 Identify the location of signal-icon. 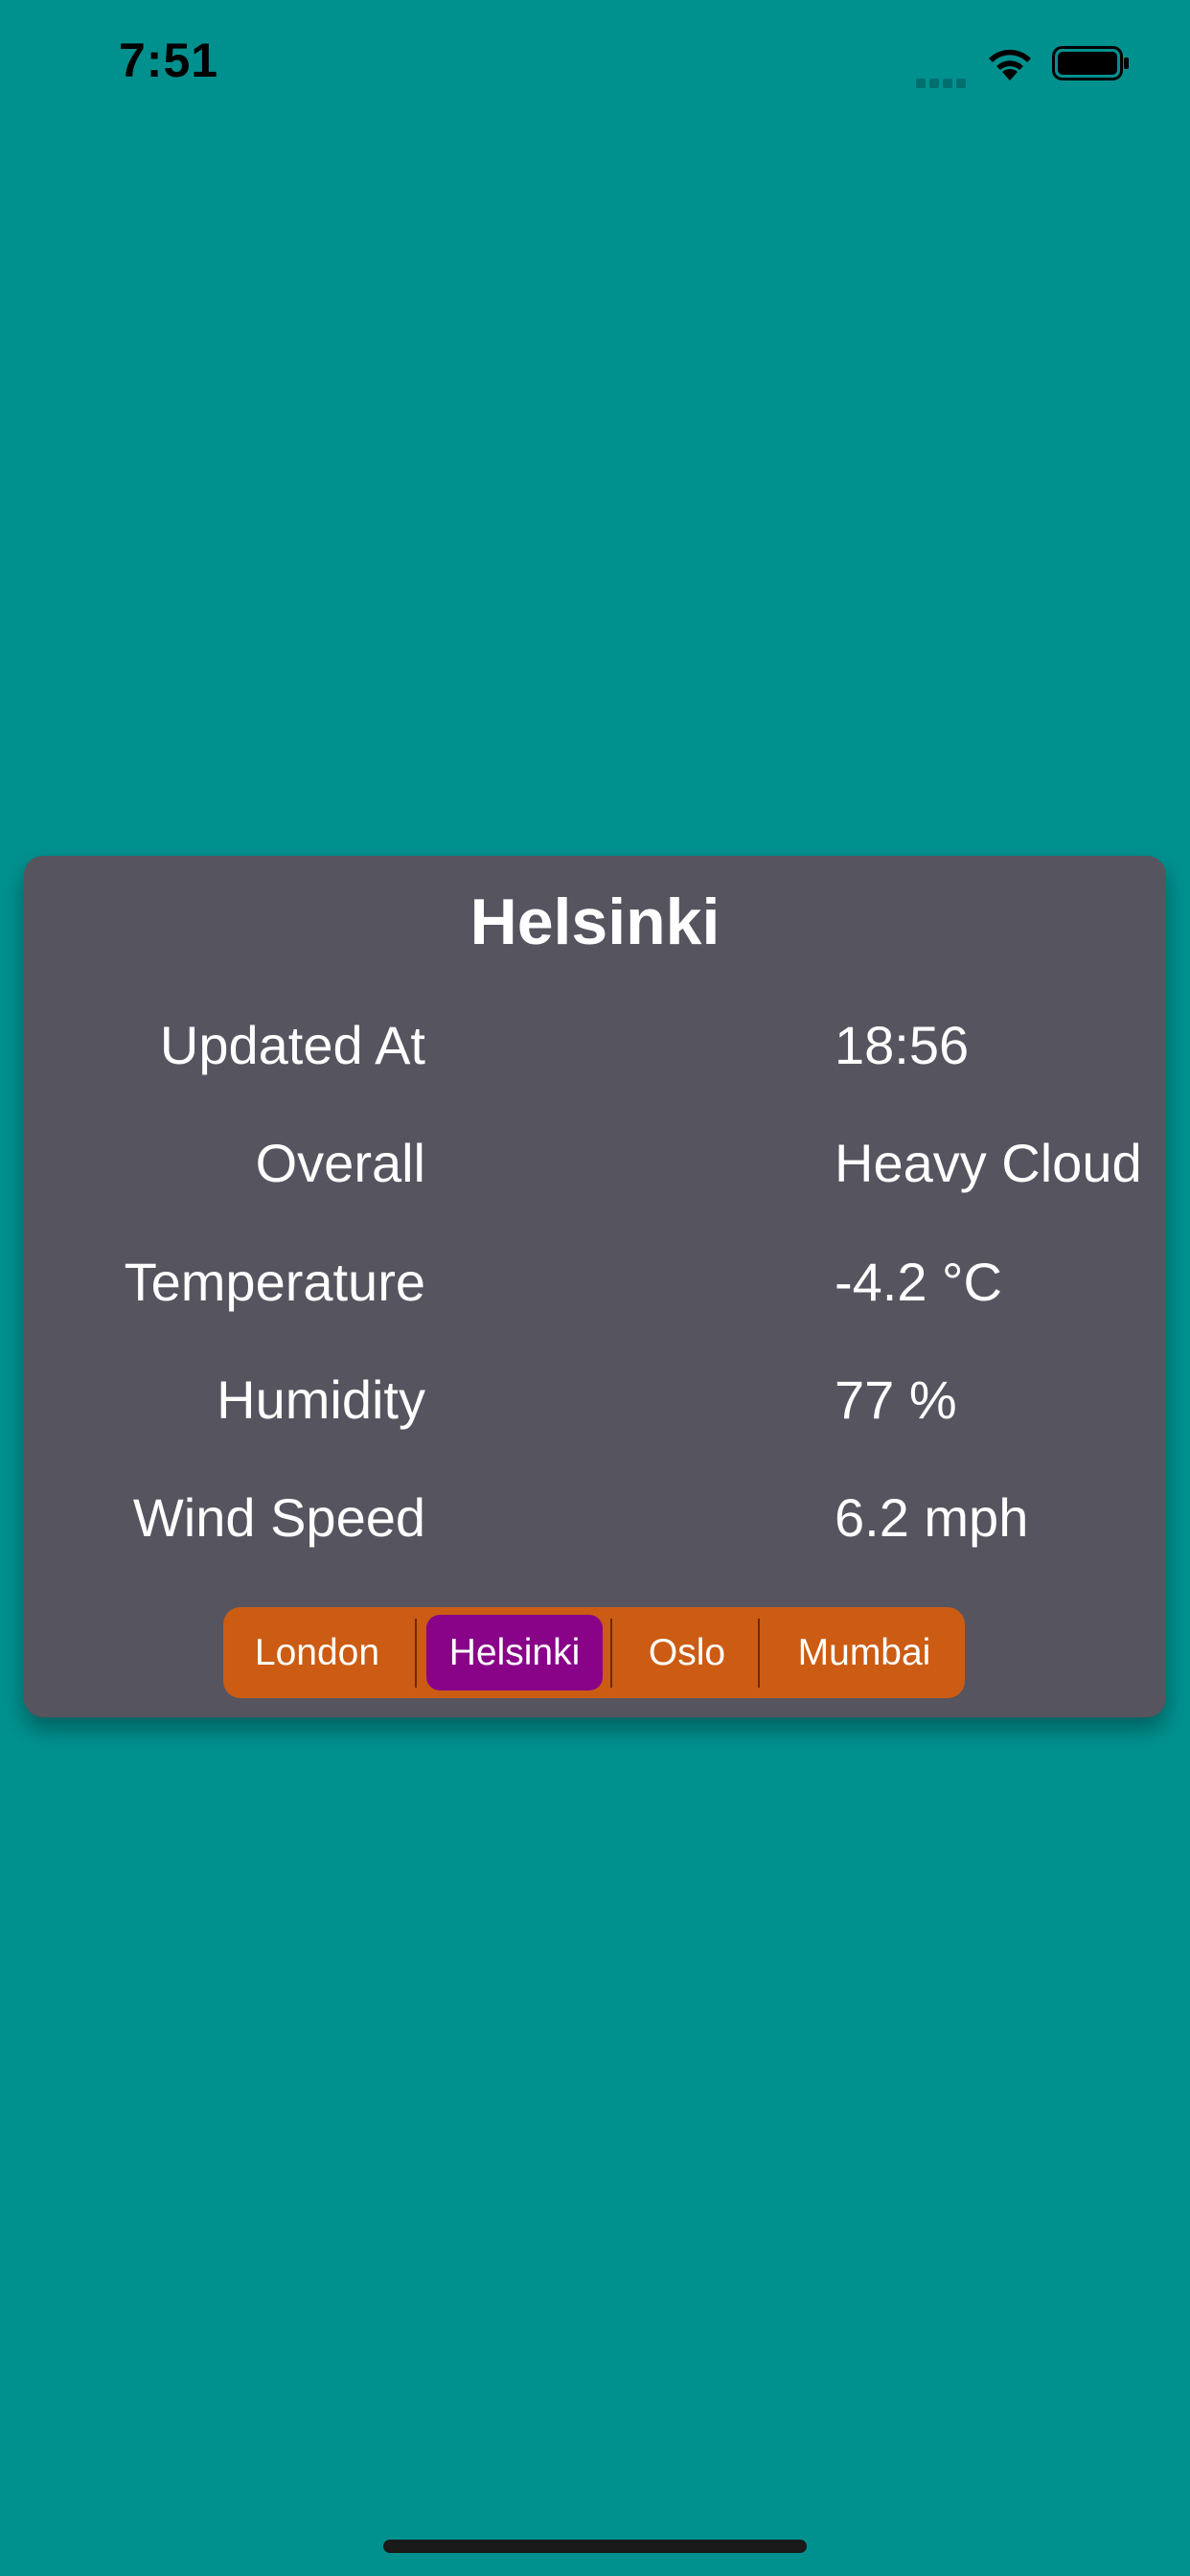
(943, 79).